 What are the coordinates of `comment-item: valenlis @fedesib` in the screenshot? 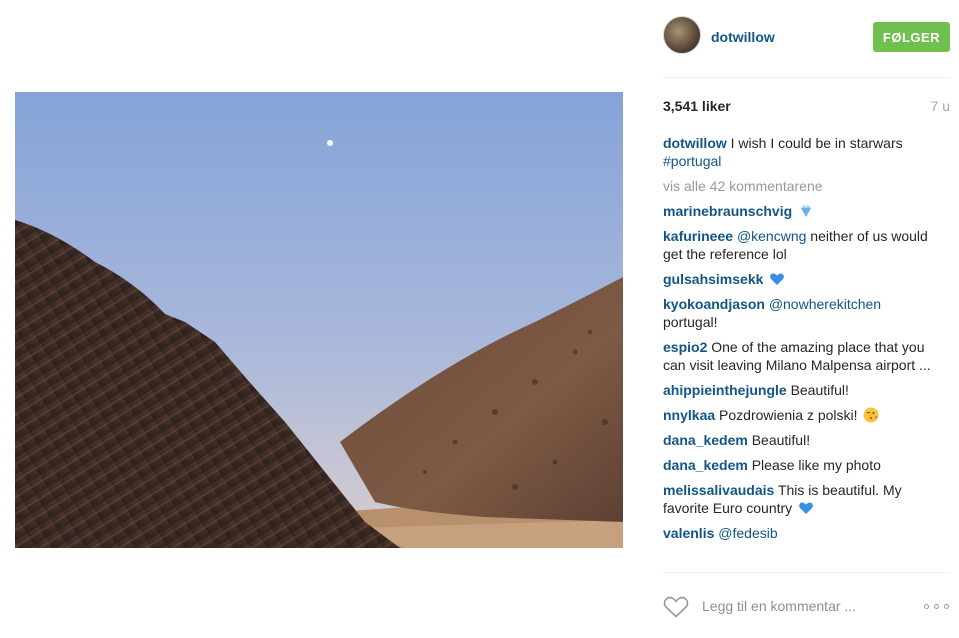 It's located at (806, 533).